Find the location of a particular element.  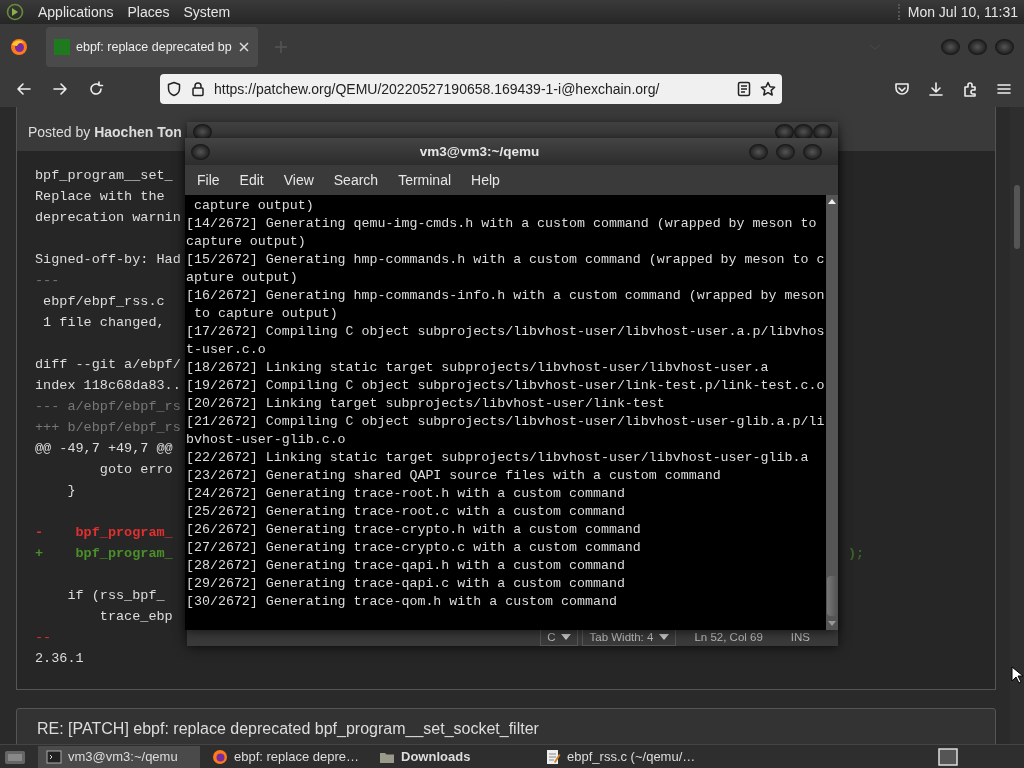

terminal-line: to capture output) is located at coordinates (265, 314).